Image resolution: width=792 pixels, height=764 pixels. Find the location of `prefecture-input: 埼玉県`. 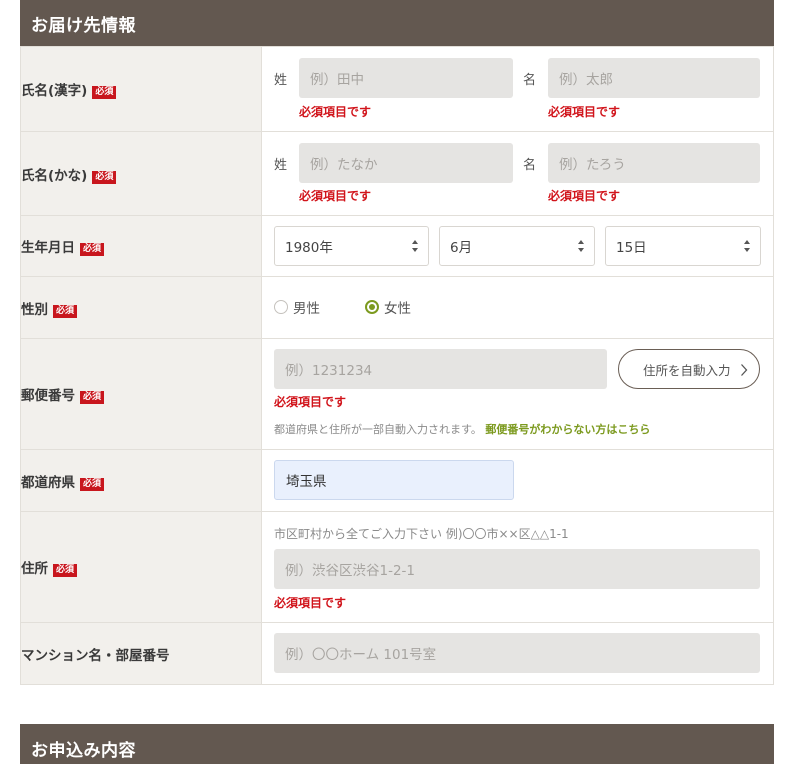

prefecture-input: 埼玉県 is located at coordinates (394, 480).